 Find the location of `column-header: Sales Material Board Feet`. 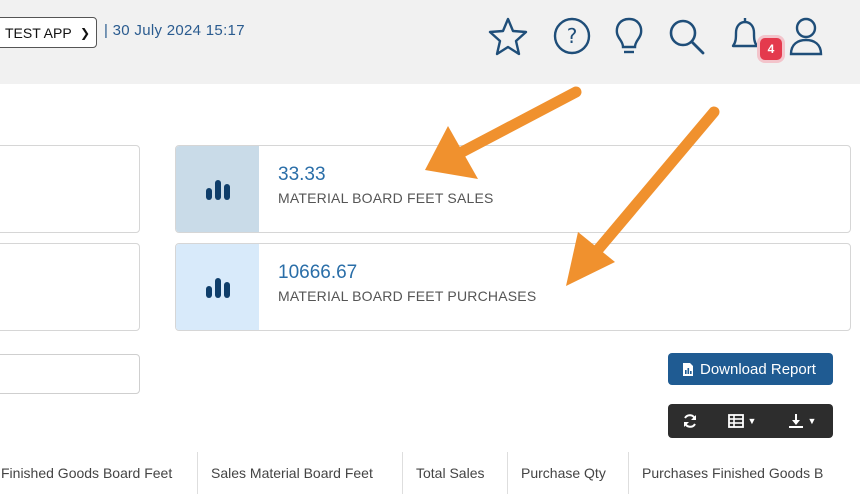

column-header: Sales Material Board Feet is located at coordinates (292, 473).